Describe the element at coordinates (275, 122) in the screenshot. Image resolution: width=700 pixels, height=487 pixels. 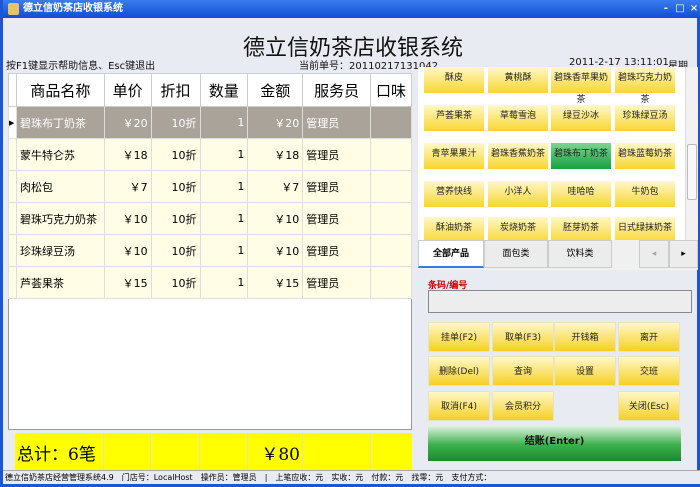
I see `cell-amount: ￥20` at that location.